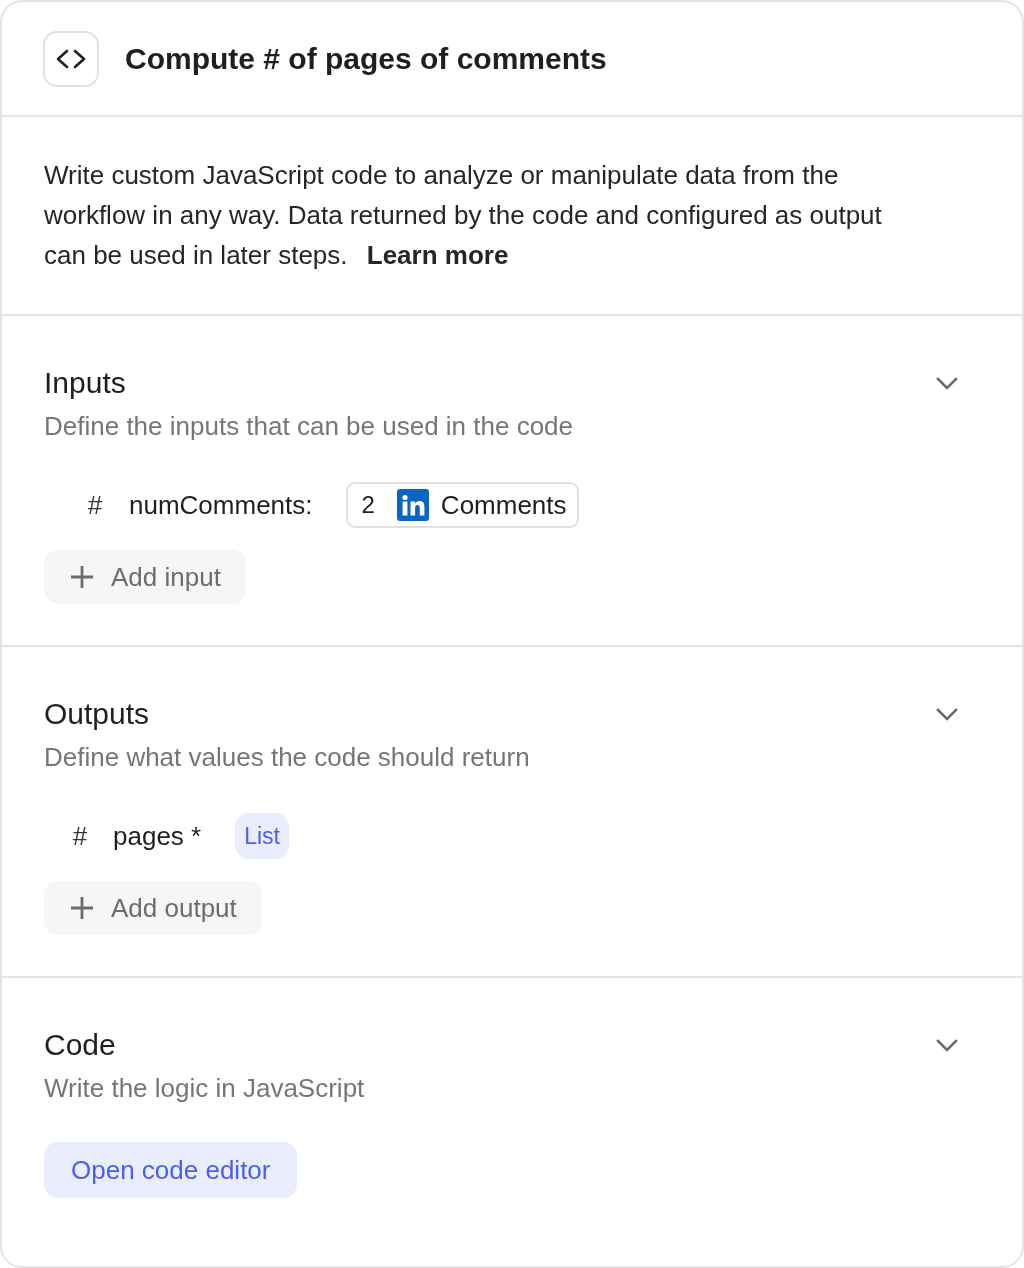 The image size is (1024, 1268). I want to click on section-title: Code, so click(80, 1045).